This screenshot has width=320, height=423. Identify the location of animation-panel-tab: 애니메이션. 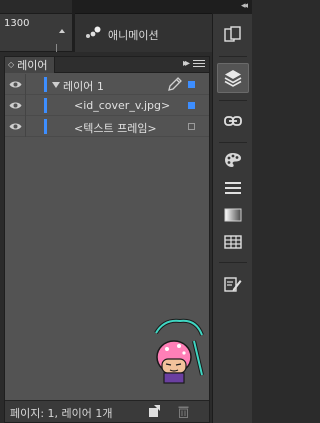
(143, 33).